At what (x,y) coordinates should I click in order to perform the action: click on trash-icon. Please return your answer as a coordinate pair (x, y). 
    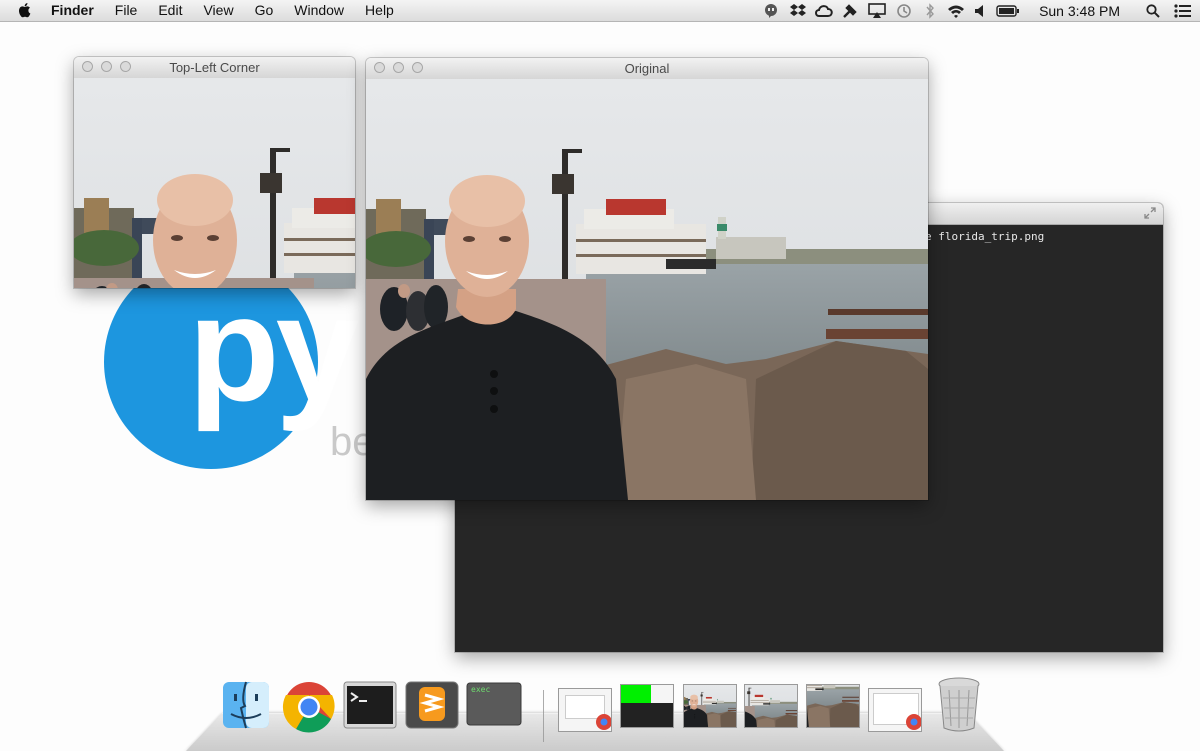
    Looking at the image, I should click on (959, 704).